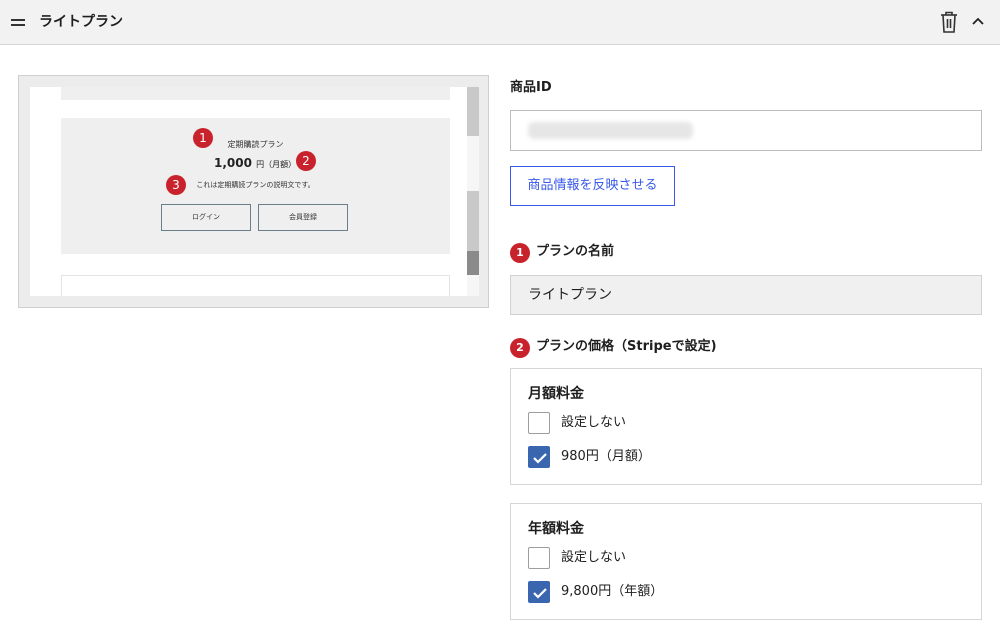 This screenshot has width=1000, height=636. What do you see at coordinates (678, 558) in the screenshot?
I see `yearly-option-none: 設定しない` at bounding box center [678, 558].